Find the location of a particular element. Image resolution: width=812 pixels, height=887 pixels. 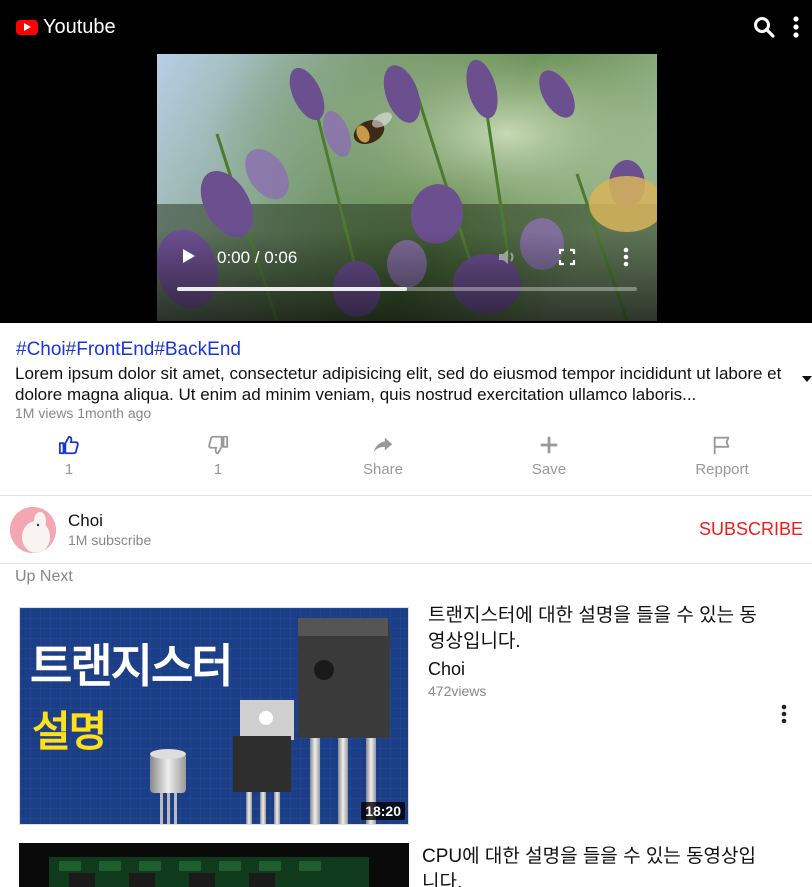

up-next-heading: Up Next is located at coordinates (44, 576).